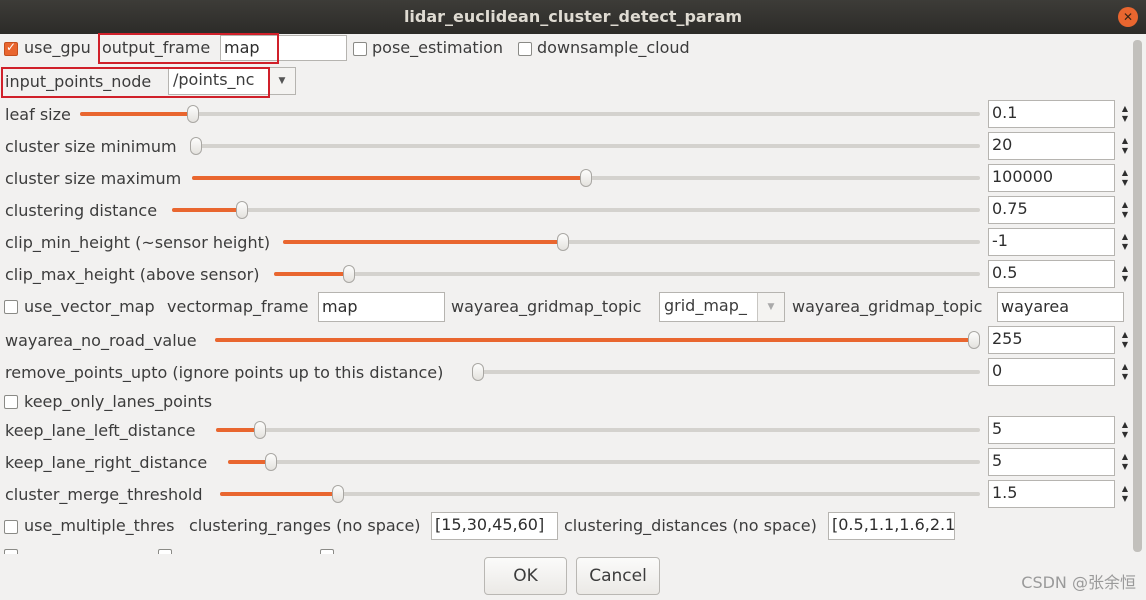 This screenshot has height=600, width=1146. What do you see at coordinates (57, 47) in the screenshot?
I see `use-gpu-label: use_gpu` at bounding box center [57, 47].